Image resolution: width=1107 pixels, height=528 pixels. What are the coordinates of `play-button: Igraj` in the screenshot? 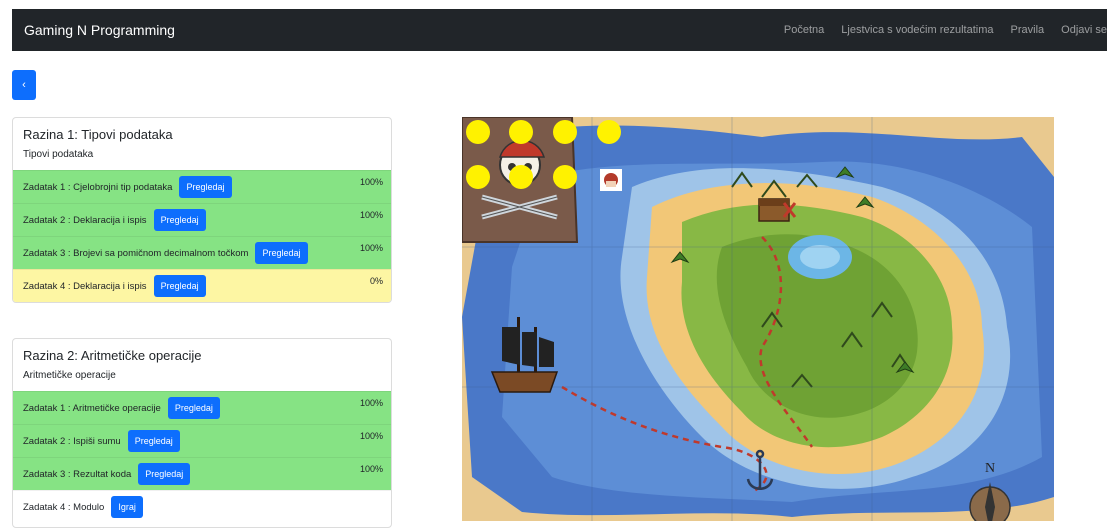 It's located at (127, 507).